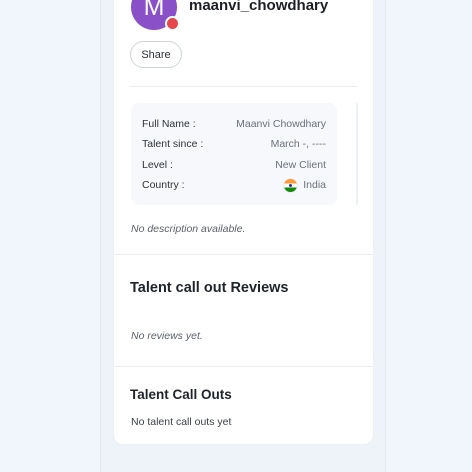 Image resolution: width=472 pixels, height=472 pixels. Describe the element at coordinates (291, 185) in the screenshot. I see `india-flag-icon` at that location.